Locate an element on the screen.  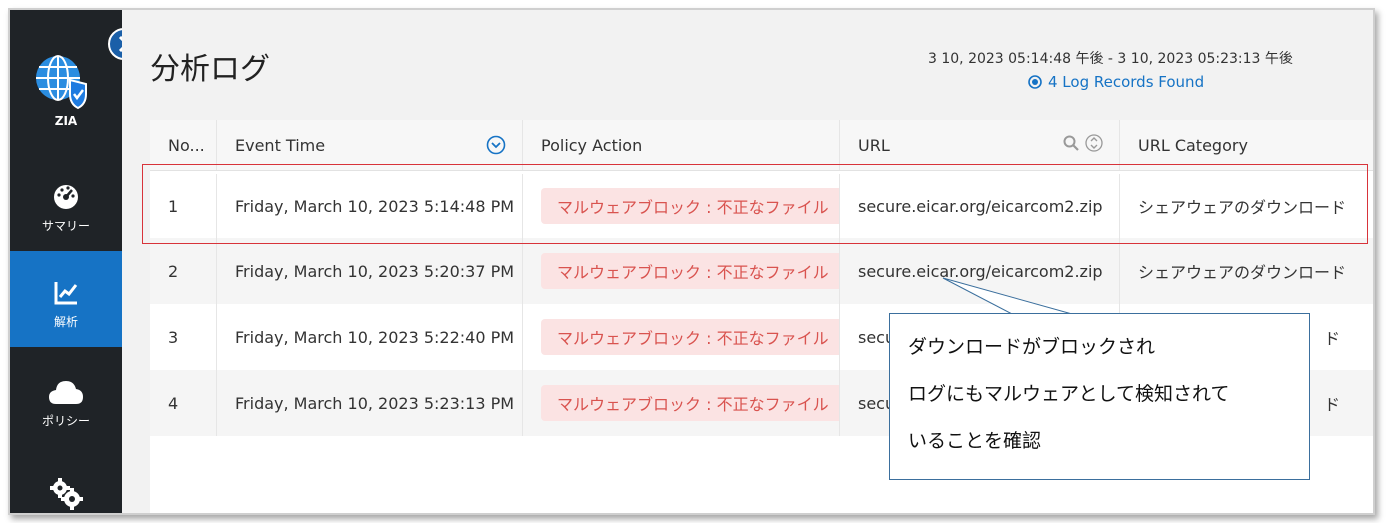
cloud-icon is located at coordinates (66, 392).